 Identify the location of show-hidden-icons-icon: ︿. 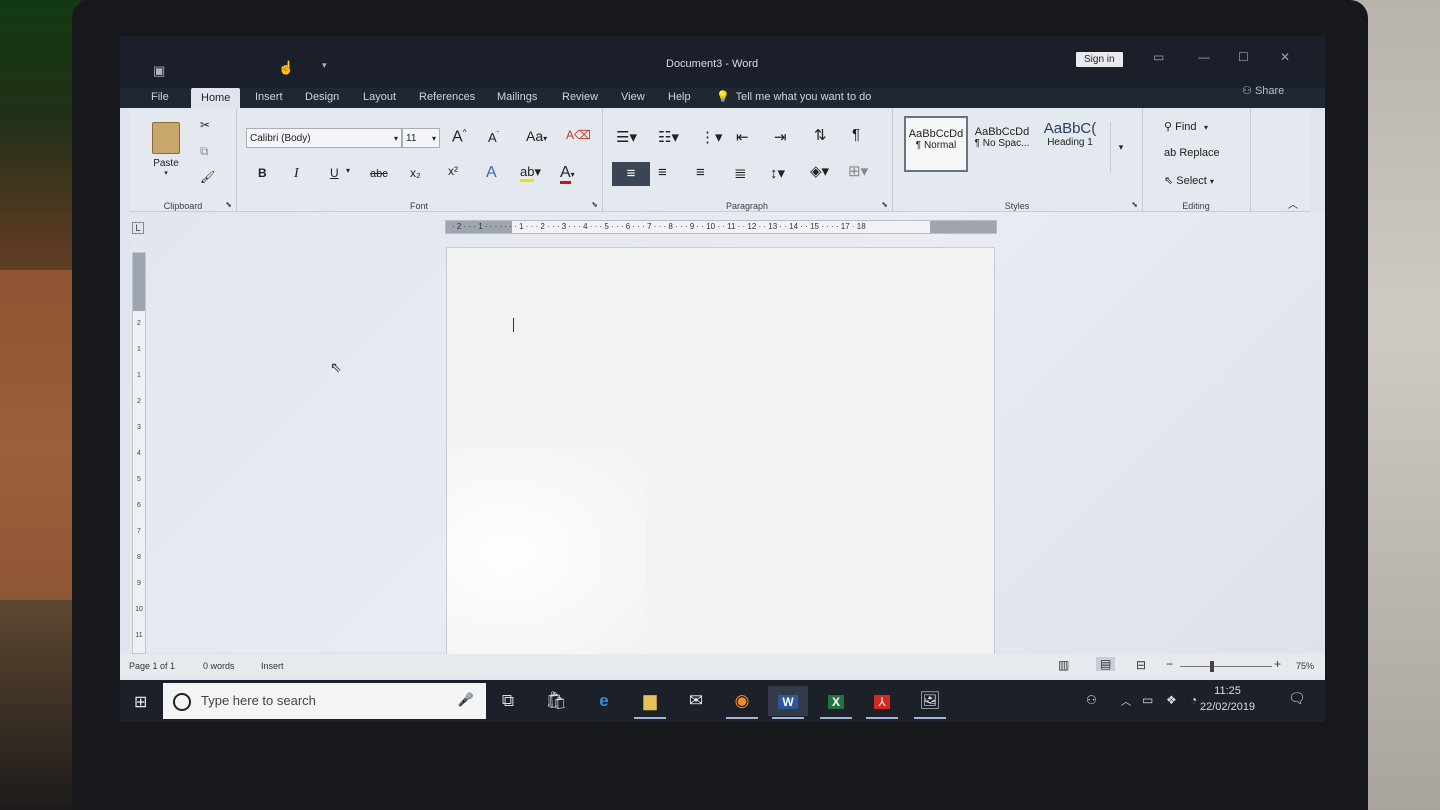
(1126, 700).